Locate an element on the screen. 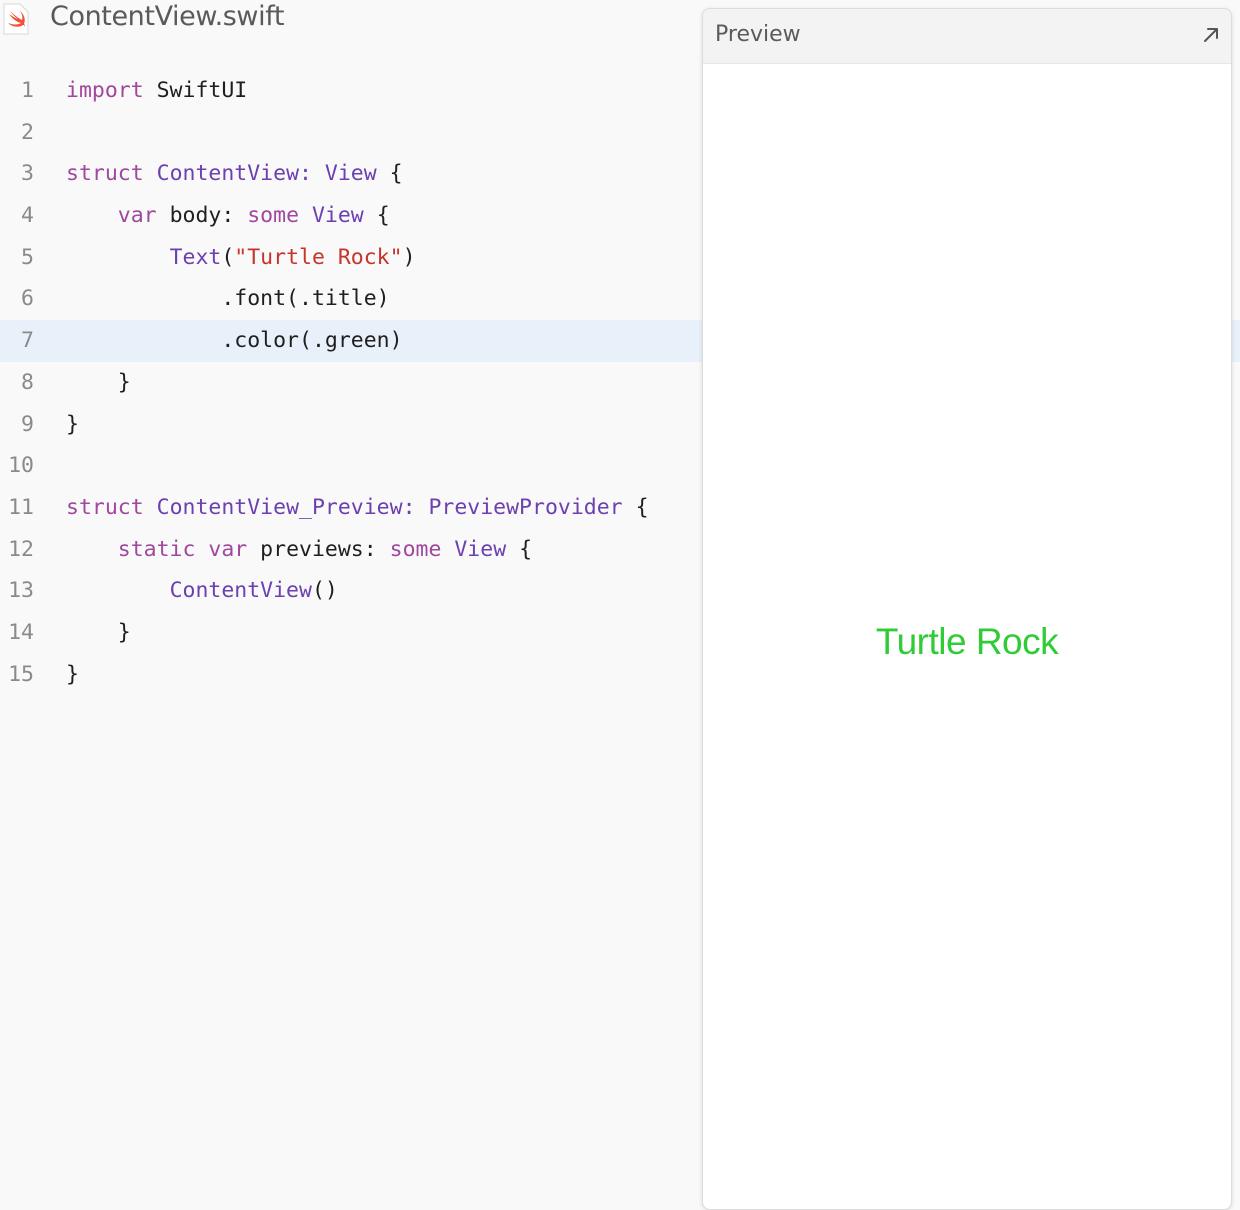  code-token: () is located at coordinates (324, 591).